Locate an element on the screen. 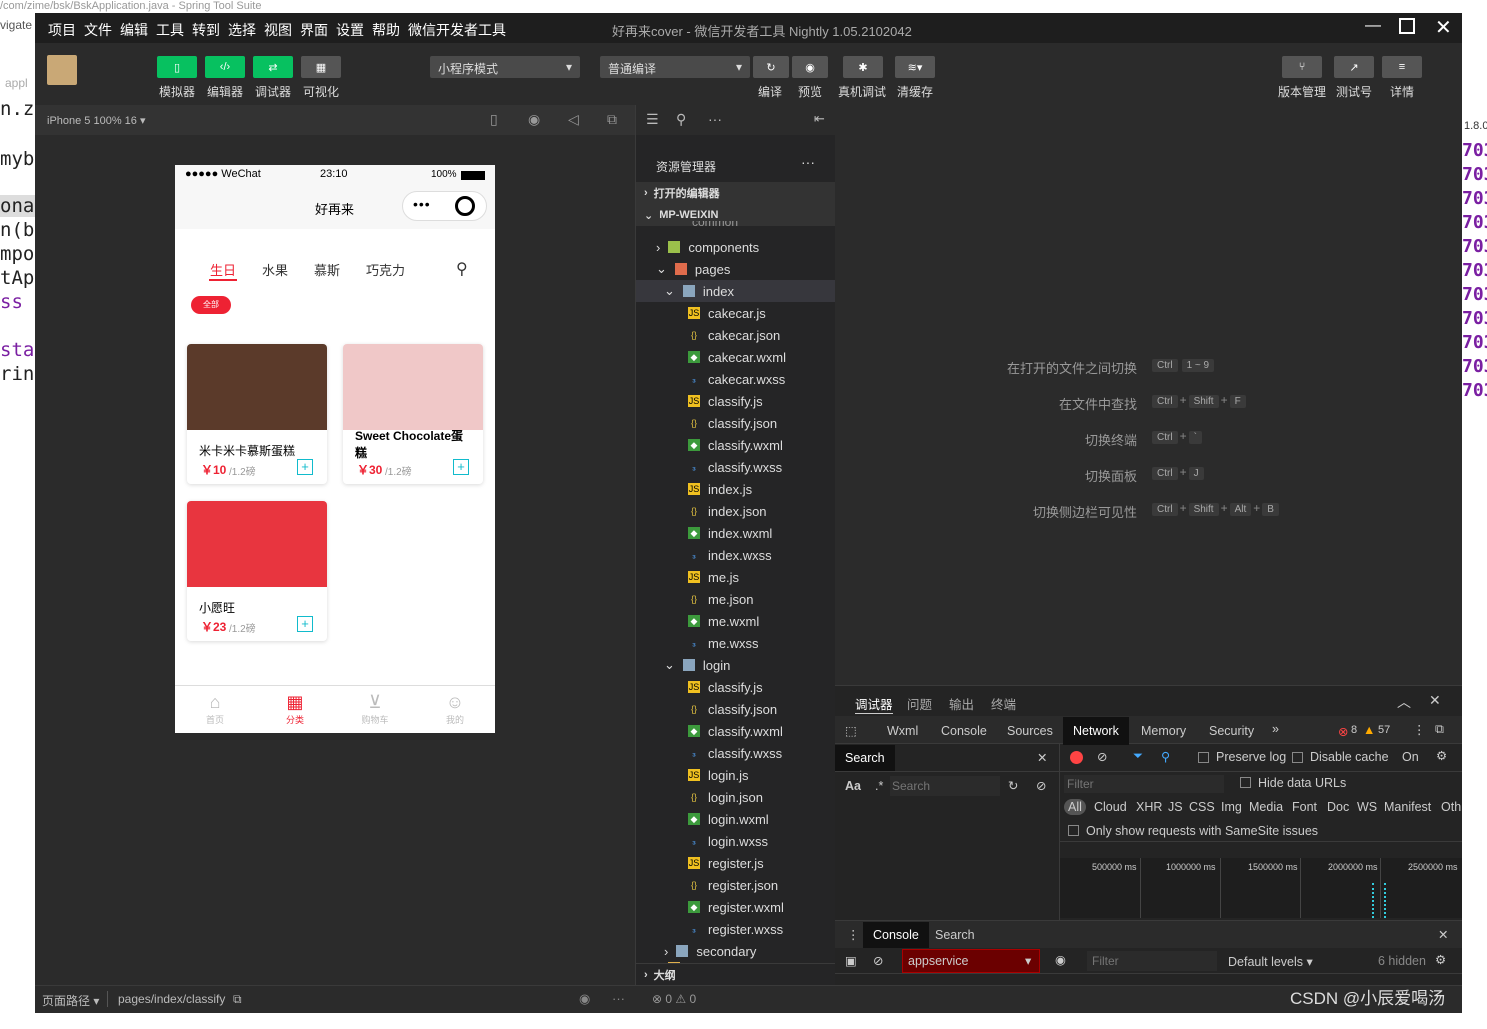 This screenshot has height=1029, width=1487. throttle-select: On is located at coordinates (1410, 757).